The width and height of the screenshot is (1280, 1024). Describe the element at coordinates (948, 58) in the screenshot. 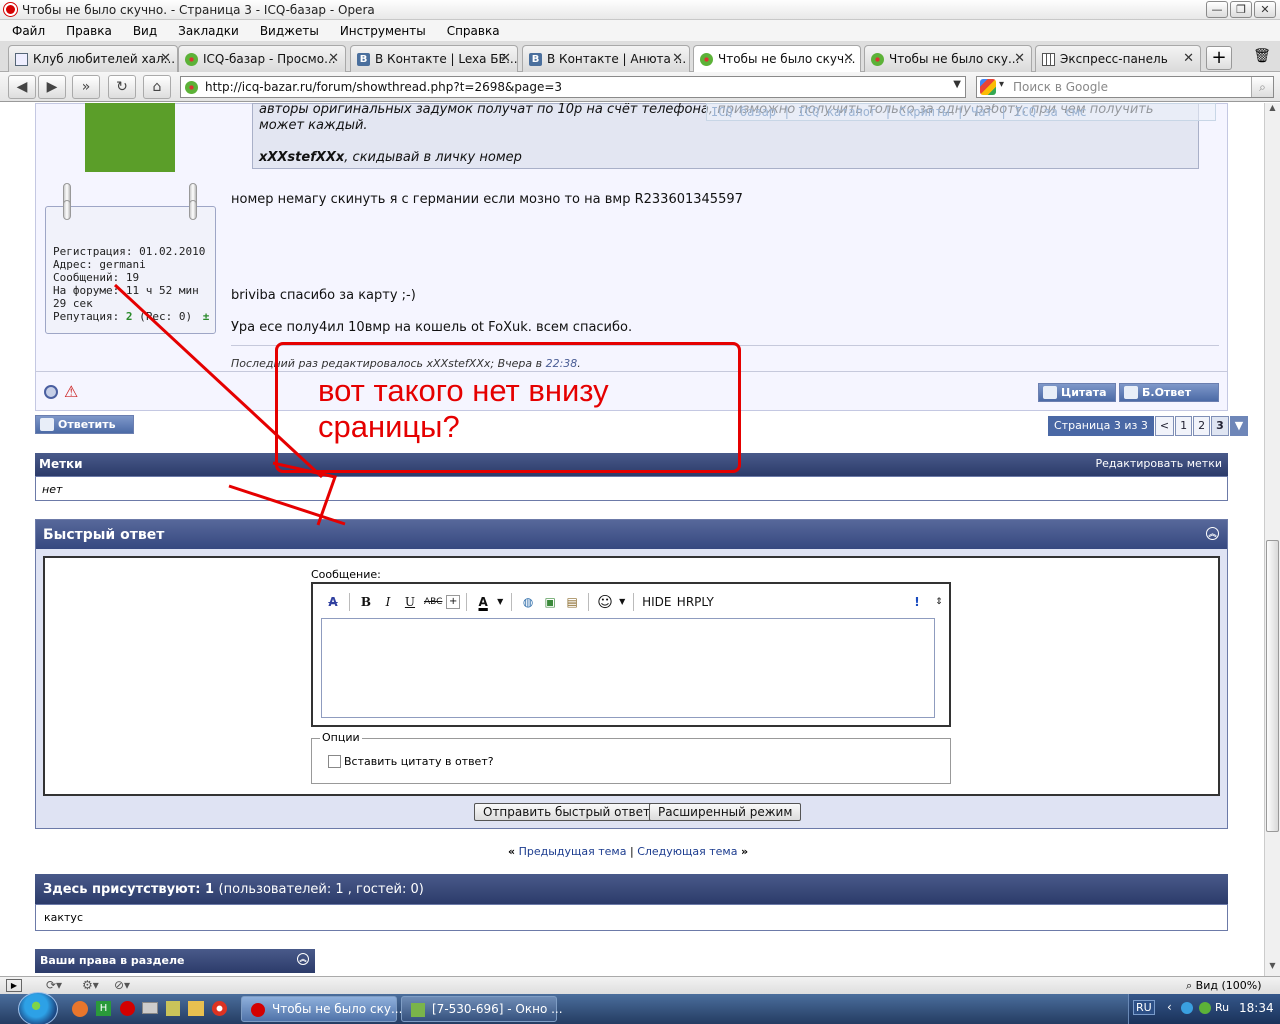

I see `tab-6: Чтобы не было ску... ✕` at that location.